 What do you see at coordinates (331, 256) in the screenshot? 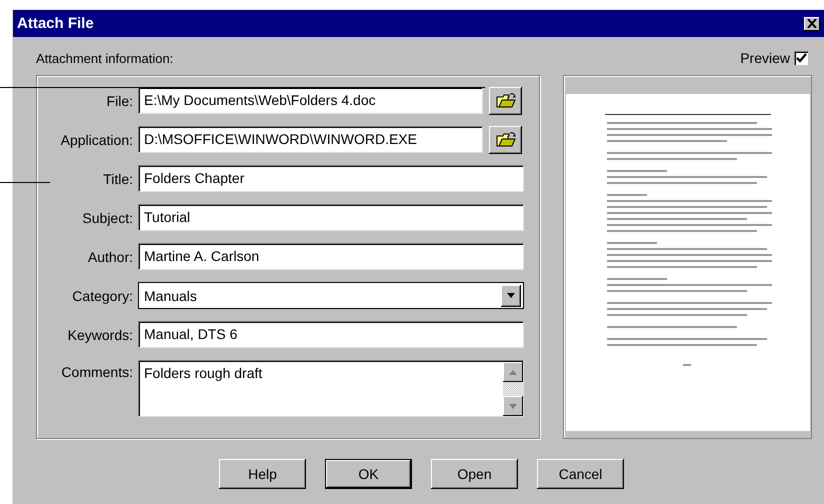
I see `input-field: Martine A. Carlson` at bounding box center [331, 256].